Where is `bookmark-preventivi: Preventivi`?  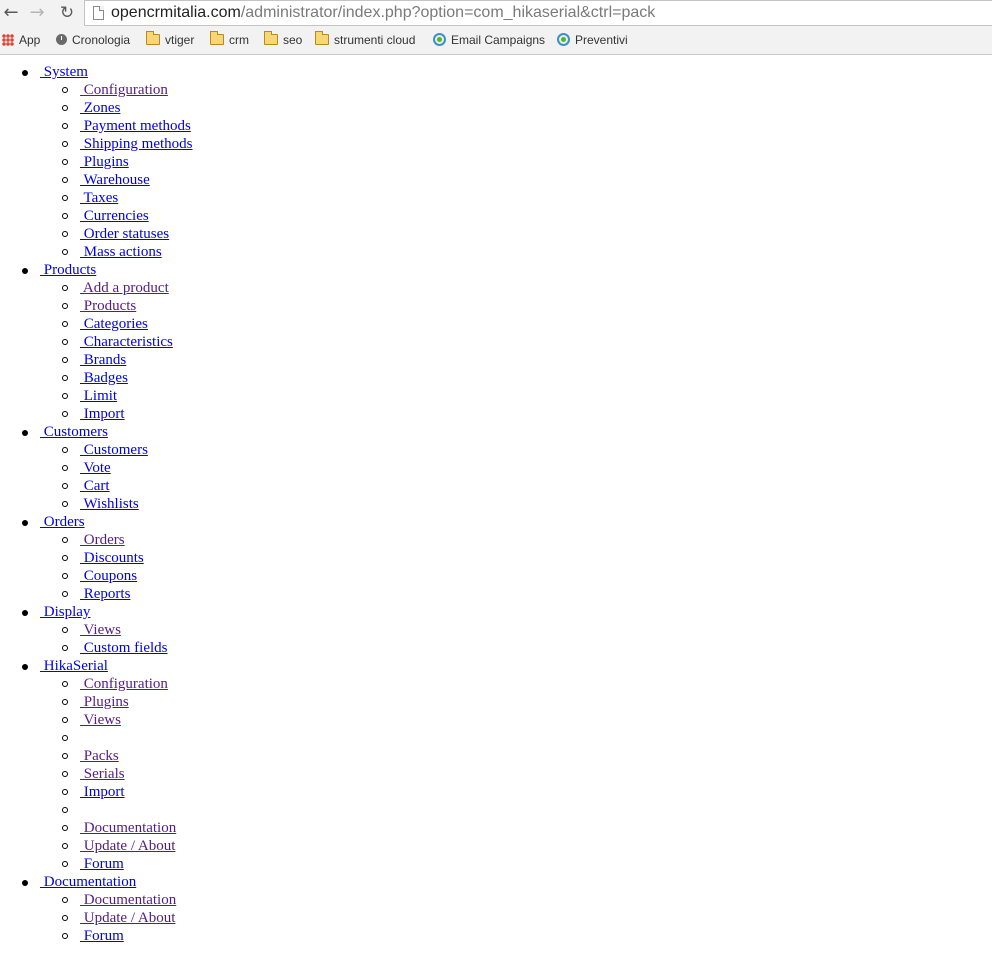
bookmark-preventivi: Preventivi is located at coordinates (592, 40).